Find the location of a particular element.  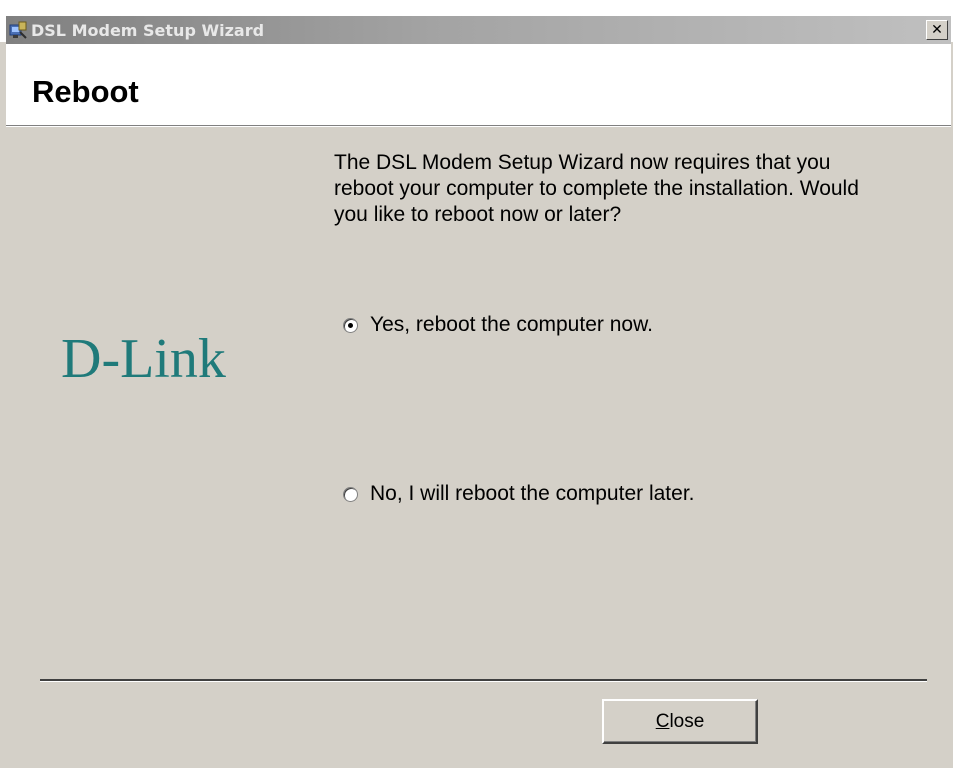

setup-wizard-icon is located at coordinates (18, 30).